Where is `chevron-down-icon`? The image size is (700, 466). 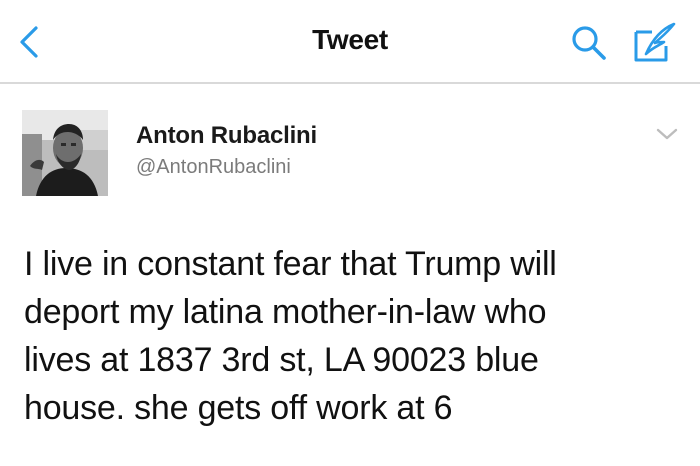
chevron-down-icon is located at coordinates (667, 134).